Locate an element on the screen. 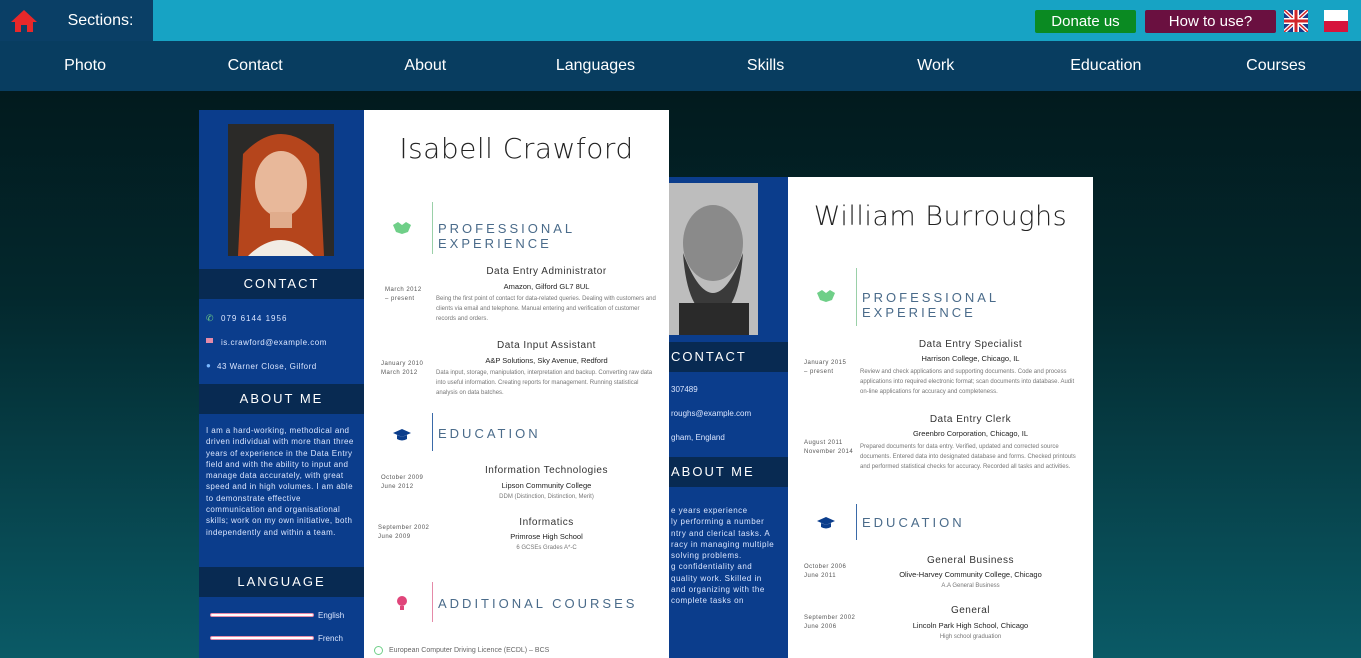 The width and height of the screenshot is (1361, 658). cv-name: Isabell Crawford is located at coordinates (516, 148).